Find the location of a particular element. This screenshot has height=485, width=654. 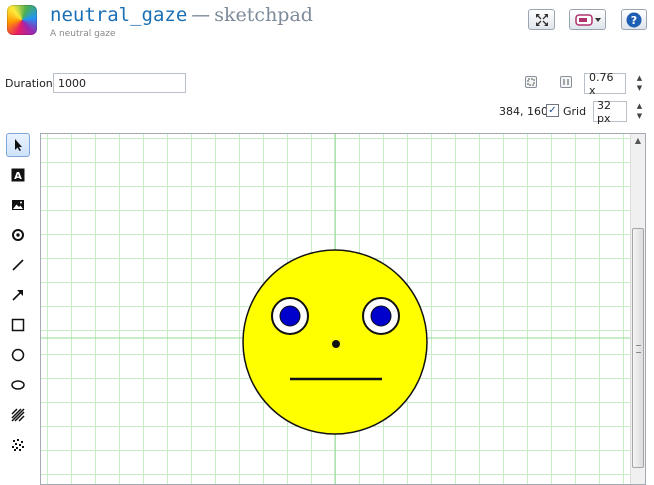

zoom-reset-icon is located at coordinates (566, 82).